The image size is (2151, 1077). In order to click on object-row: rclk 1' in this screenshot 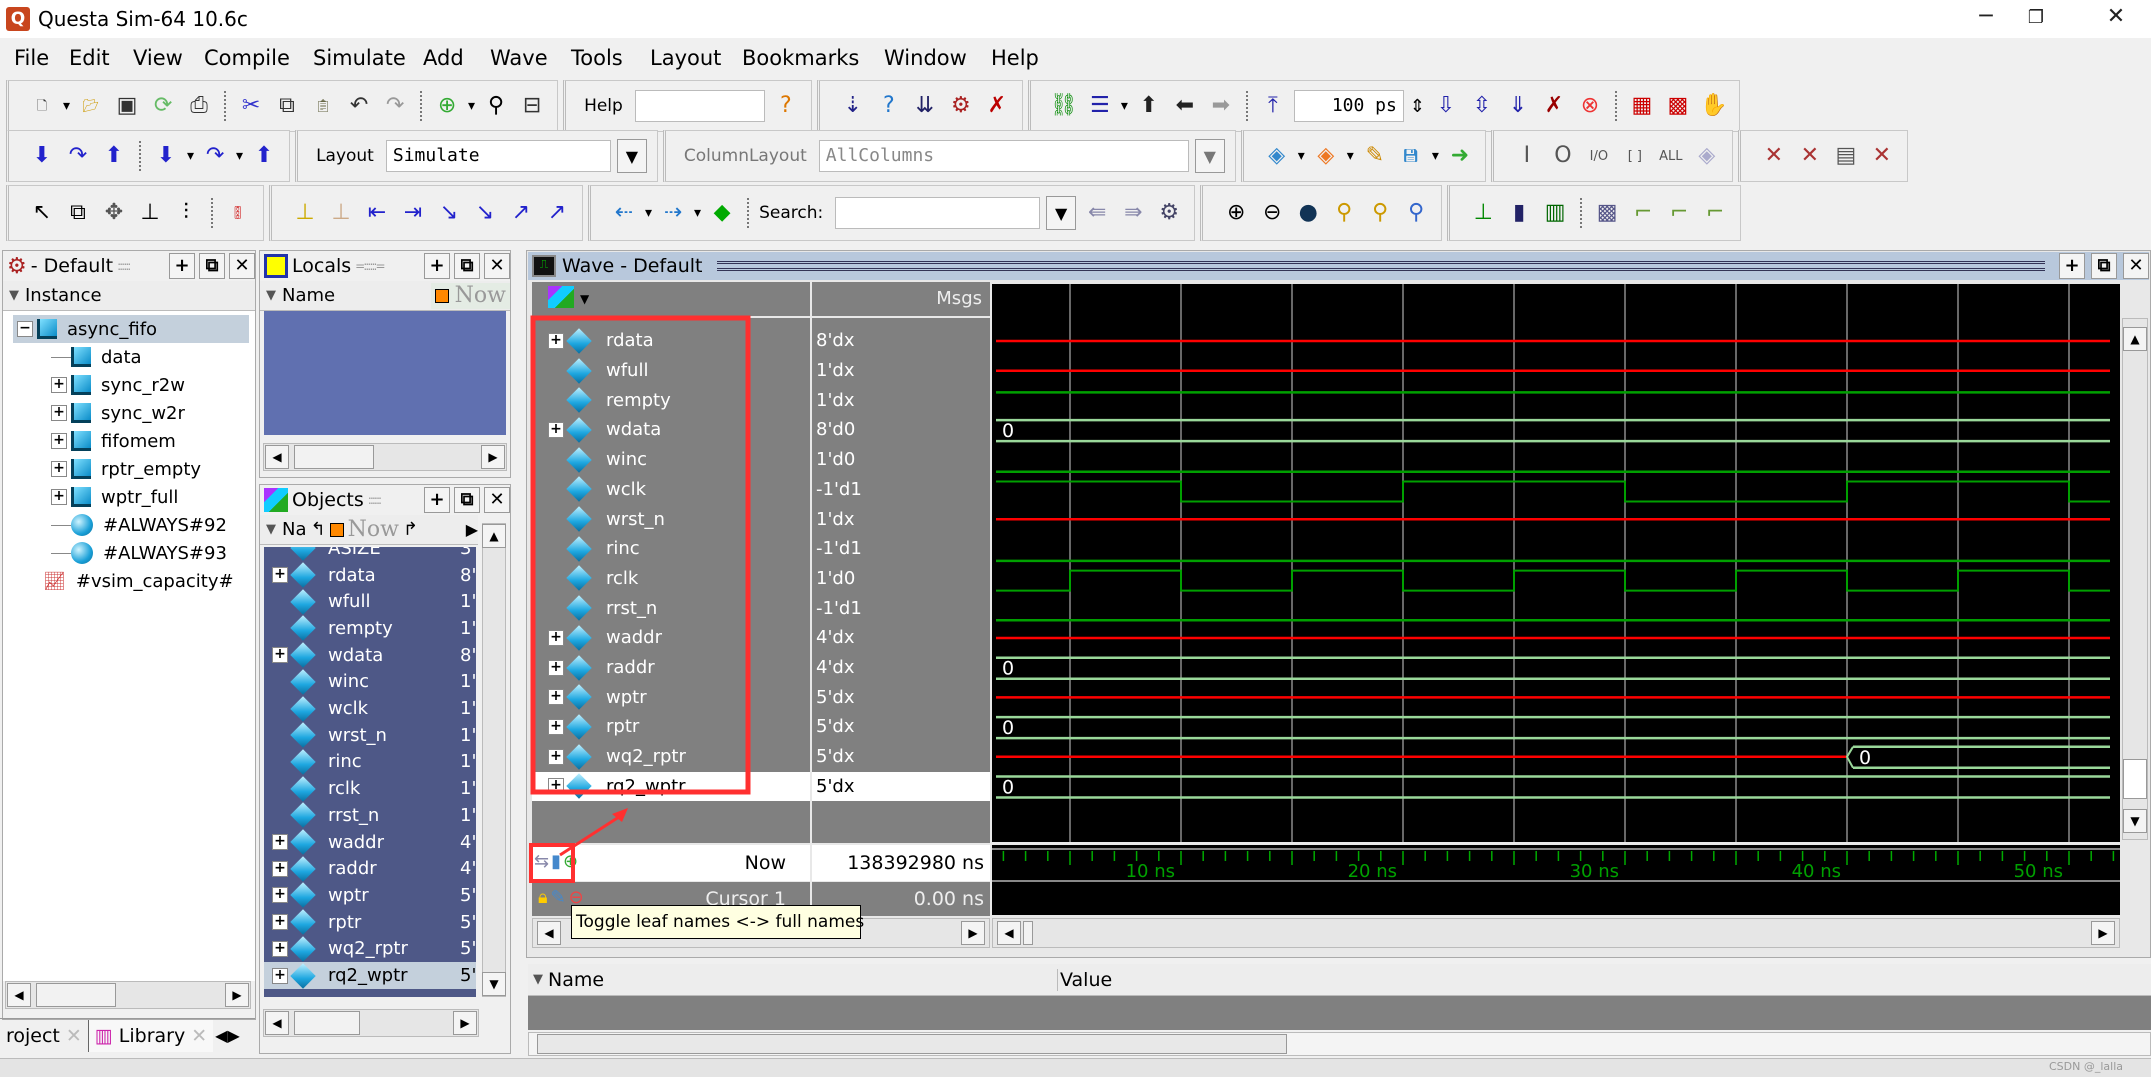, I will do `click(370, 788)`.